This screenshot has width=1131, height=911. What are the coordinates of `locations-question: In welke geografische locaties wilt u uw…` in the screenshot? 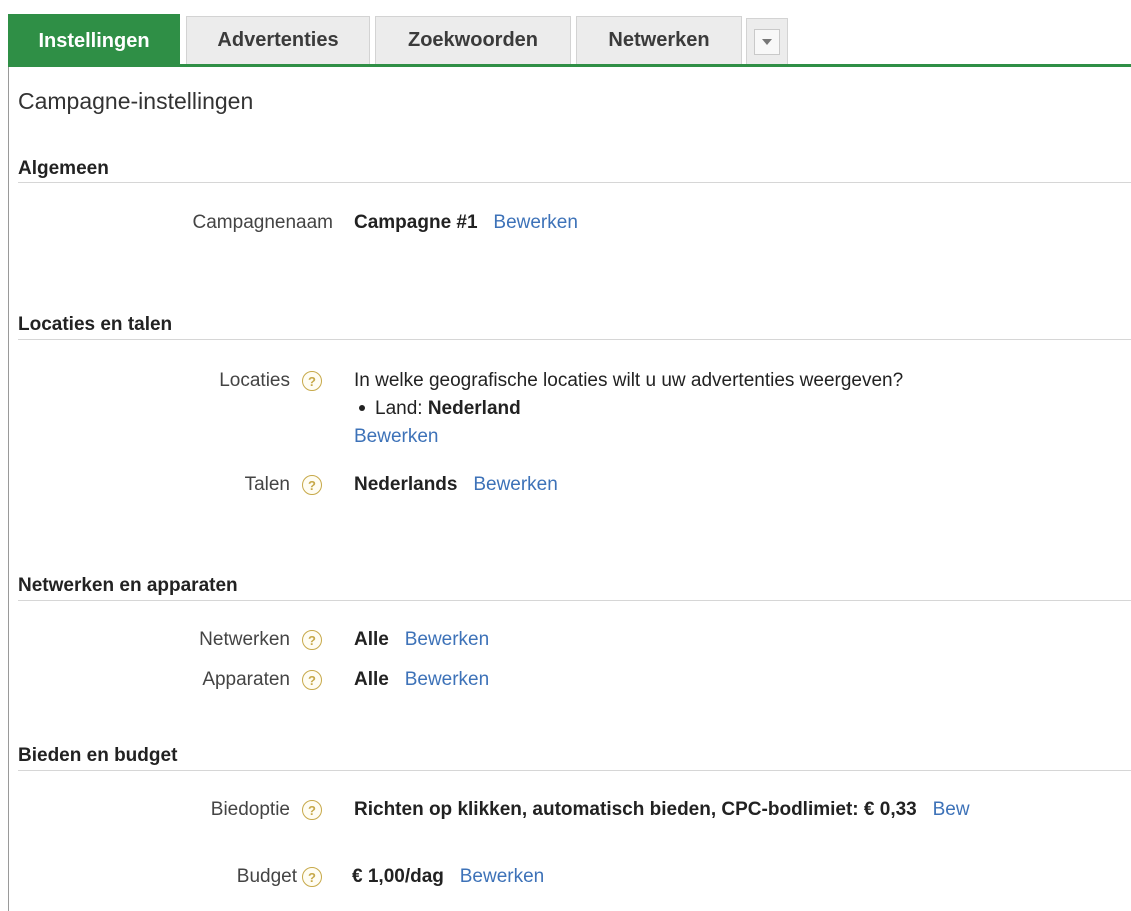 It's located at (629, 380).